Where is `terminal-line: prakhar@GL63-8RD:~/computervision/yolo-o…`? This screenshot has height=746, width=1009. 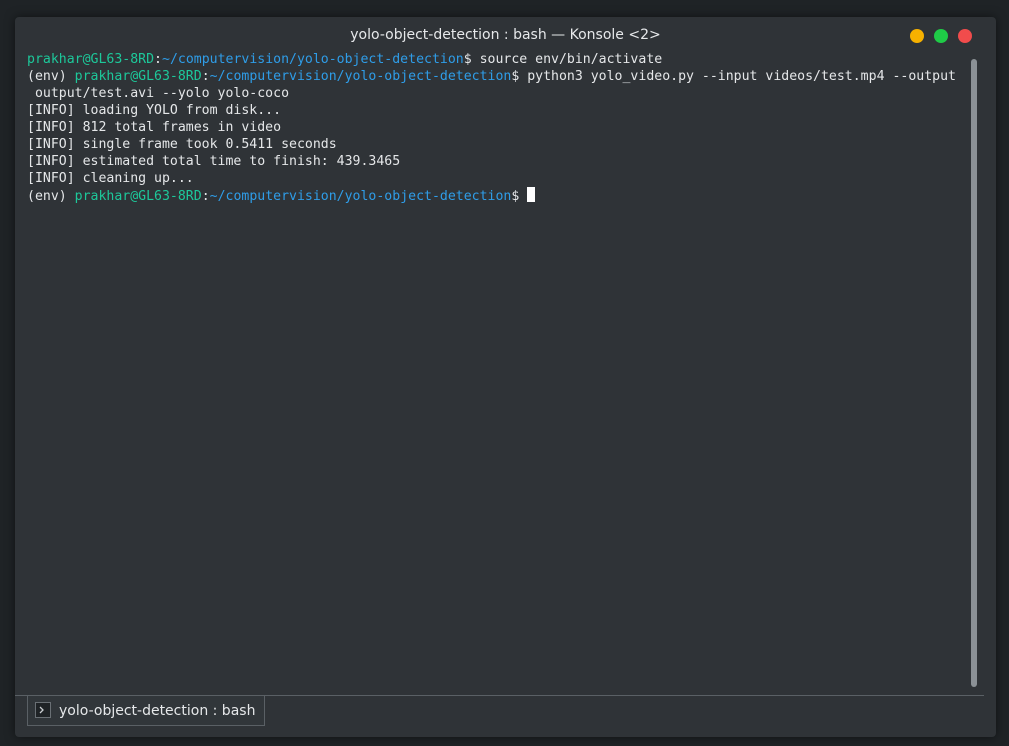
terminal-line: prakhar@GL63-8RD:~/computervision/yolo-o… is located at coordinates (497, 59).